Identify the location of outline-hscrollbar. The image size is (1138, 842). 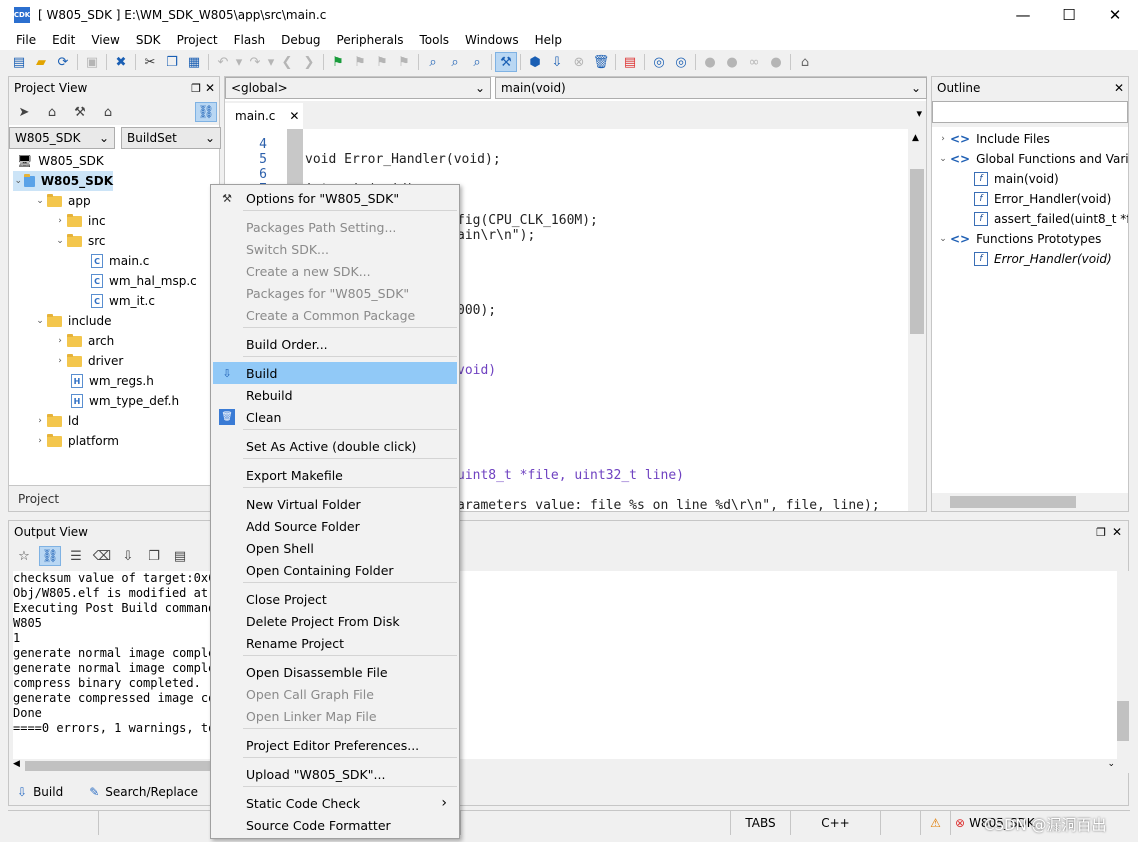
(1030, 502).